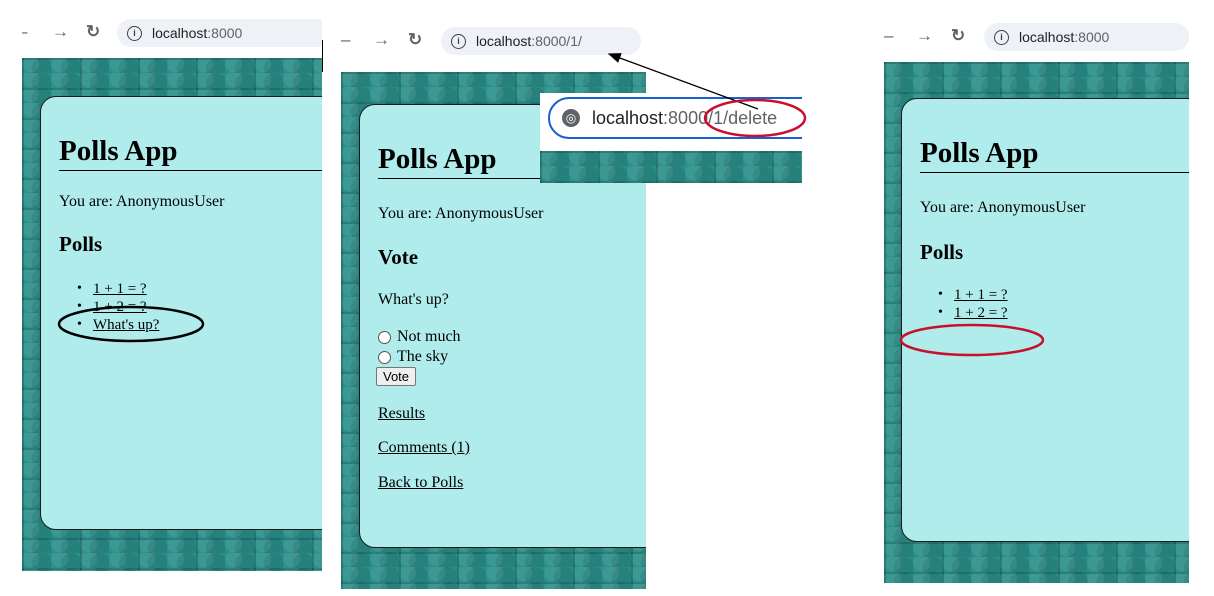 The image size is (1214, 596). What do you see at coordinates (415, 40) in the screenshot?
I see `reload-icon: ↻` at bounding box center [415, 40].